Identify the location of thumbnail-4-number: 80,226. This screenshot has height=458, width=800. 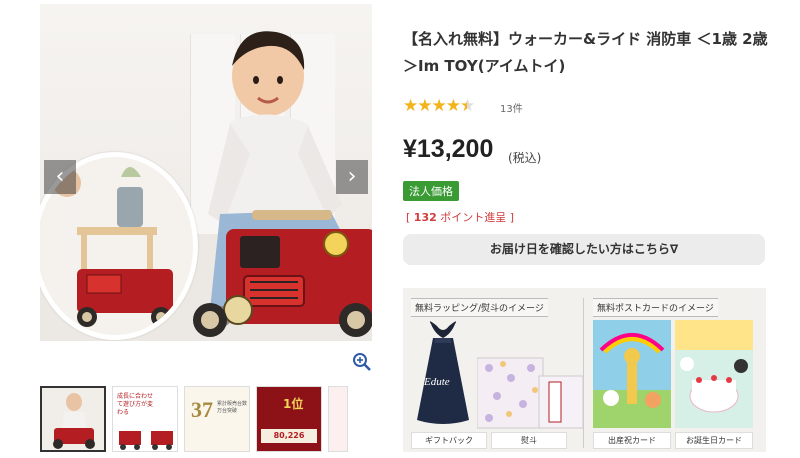
(289, 436).